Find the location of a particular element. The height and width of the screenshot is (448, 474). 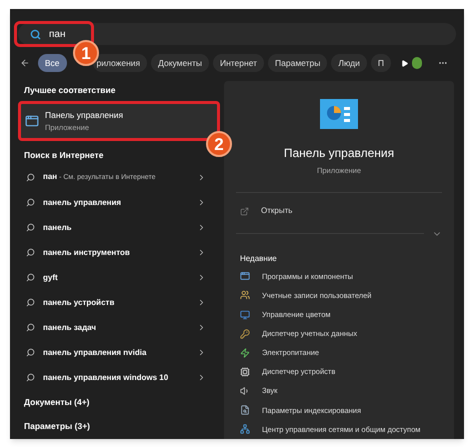

filter-tab: Интернет is located at coordinates (238, 63).